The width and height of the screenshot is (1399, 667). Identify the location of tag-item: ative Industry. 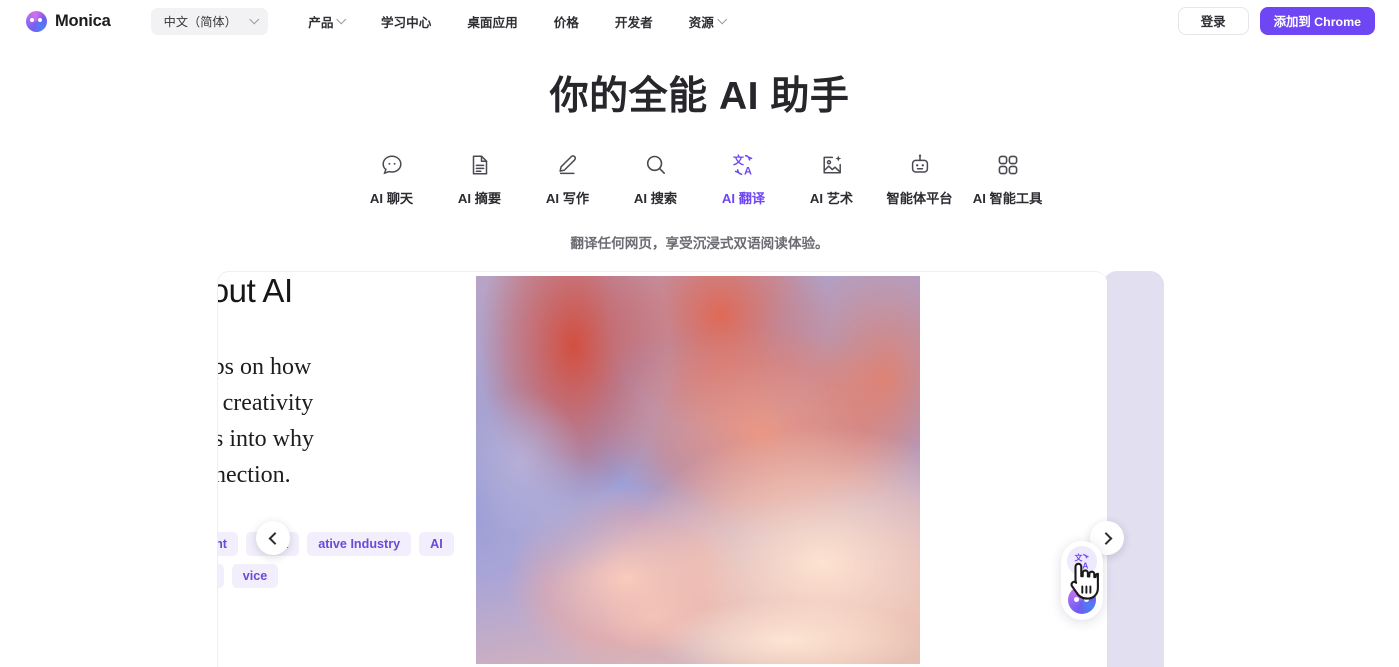
(359, 544).